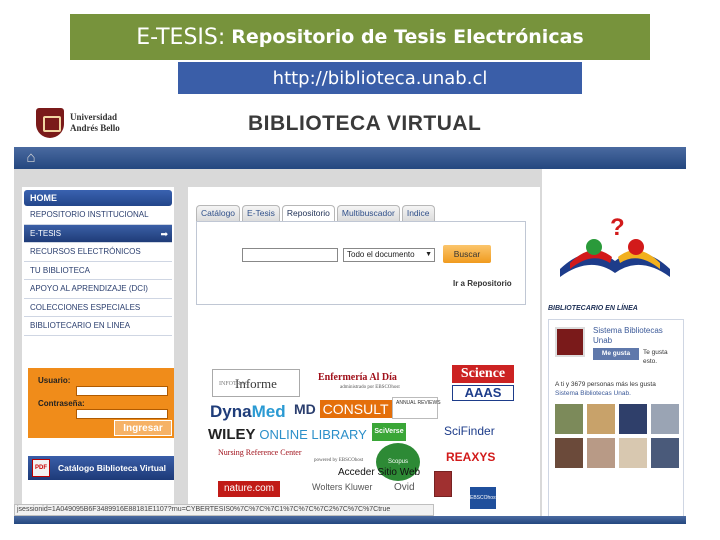 The image size is (720, 540). I want to click on tab-catalogo: Catálogo, so click(218, 213).